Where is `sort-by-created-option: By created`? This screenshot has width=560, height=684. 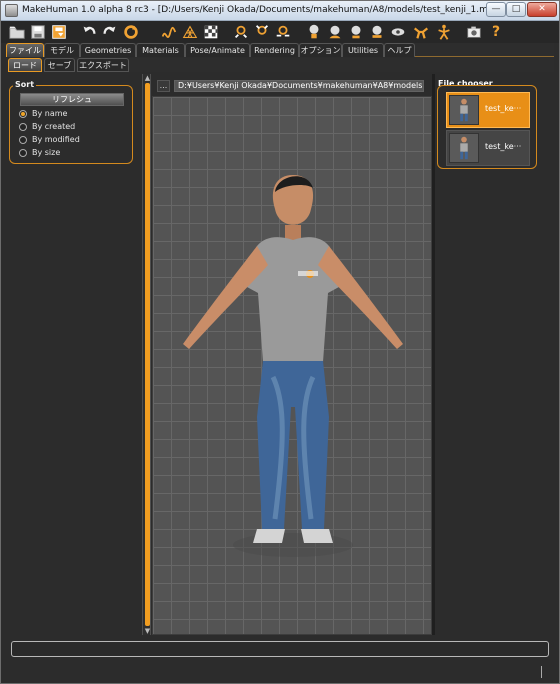 sort-by-created-option: By created is located at coordinates (74, 127).